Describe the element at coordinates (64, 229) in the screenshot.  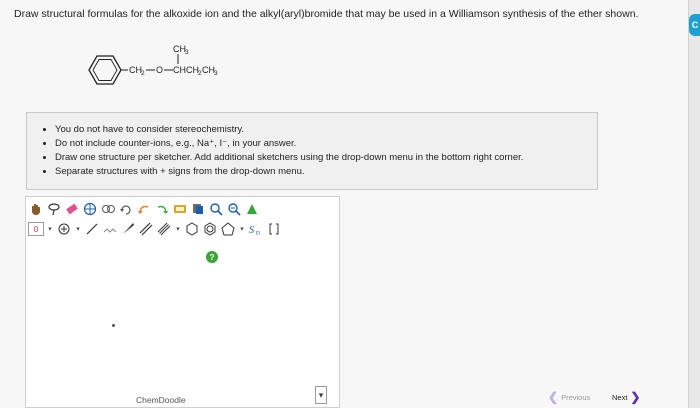
I see `add-charge-icon` at that location.